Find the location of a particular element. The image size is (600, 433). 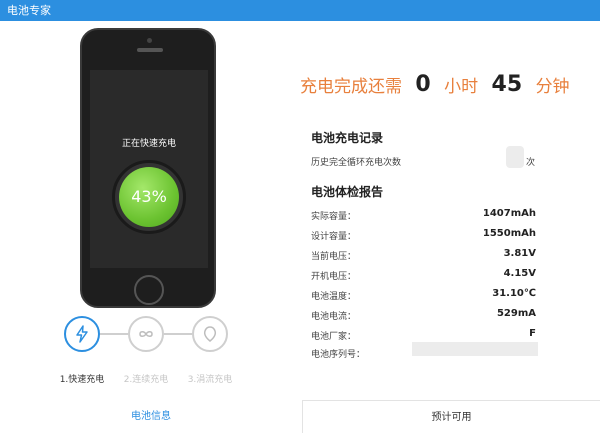

title-bar: 电池专家 is located at coordinates (300, 10).